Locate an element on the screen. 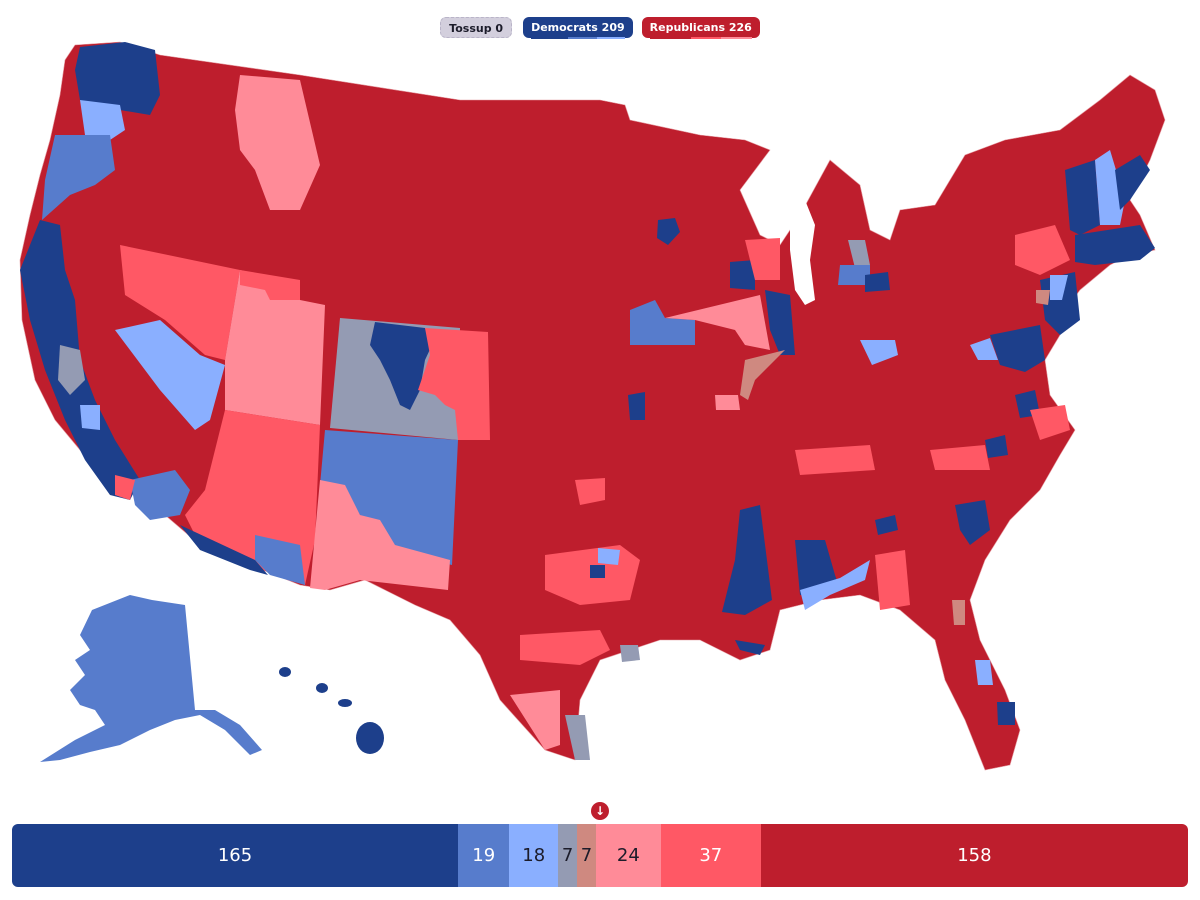  map-region-fl-tilt is located at coordinates (958, 612).